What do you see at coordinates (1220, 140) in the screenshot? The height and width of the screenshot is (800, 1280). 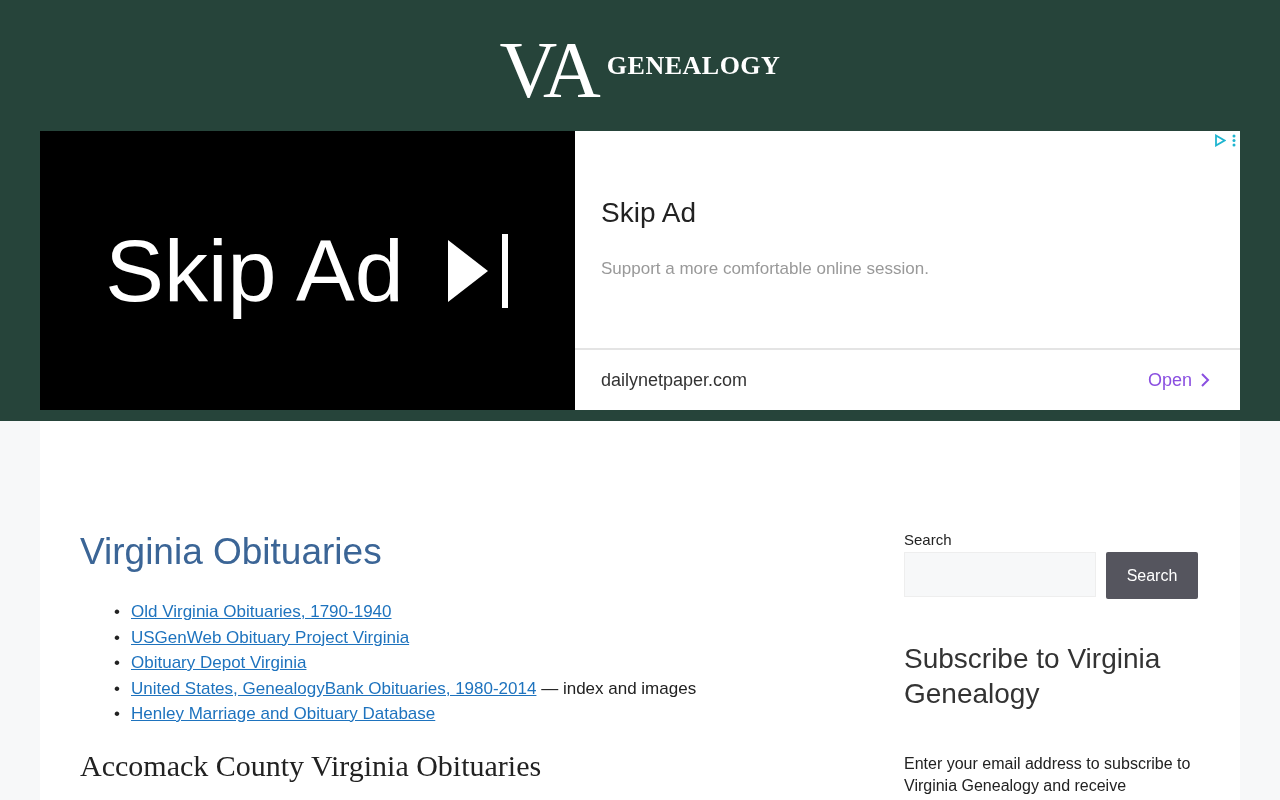 I see `adchoices-icon` at bounding box center [1220, 140].